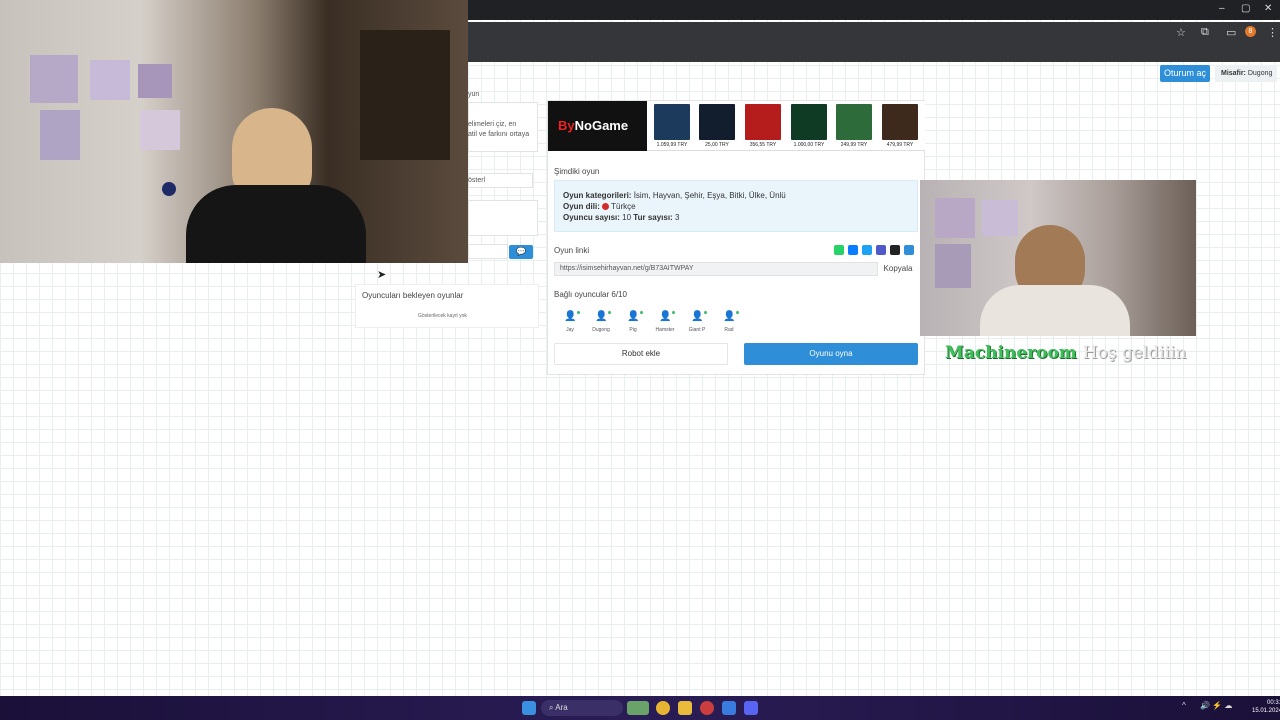 The image size is (1280, 720). I want to click on system-tray-icons: 🔊 ⚡ ☁, so click(1220, 708).